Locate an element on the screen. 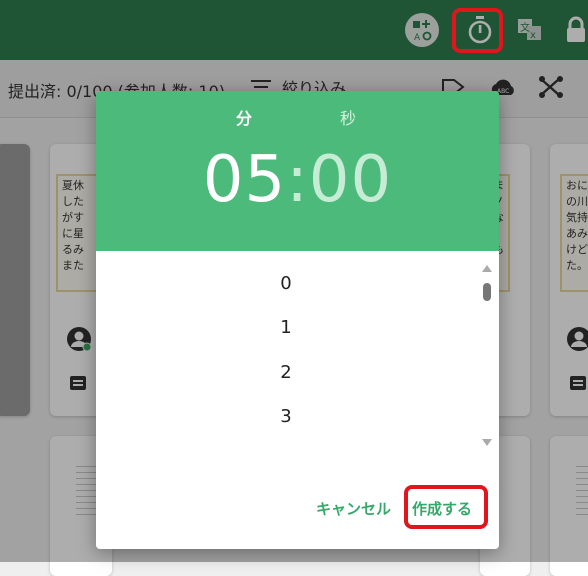 The image size is (588, 576). time-display: 05:00 is located at coordinates (297, 180).